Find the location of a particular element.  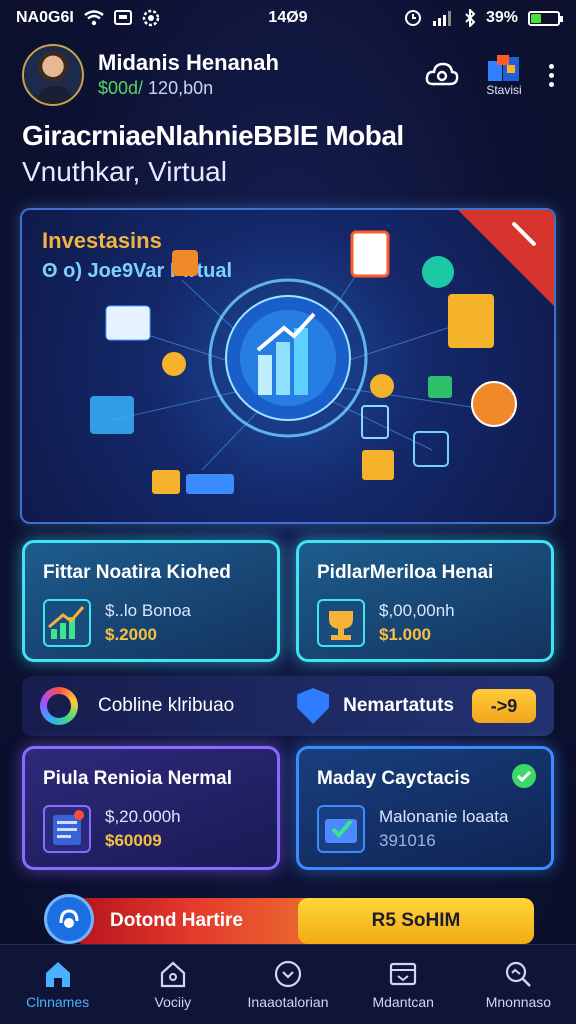

card-line-2: $60009 is located at coordinates (133, 840).